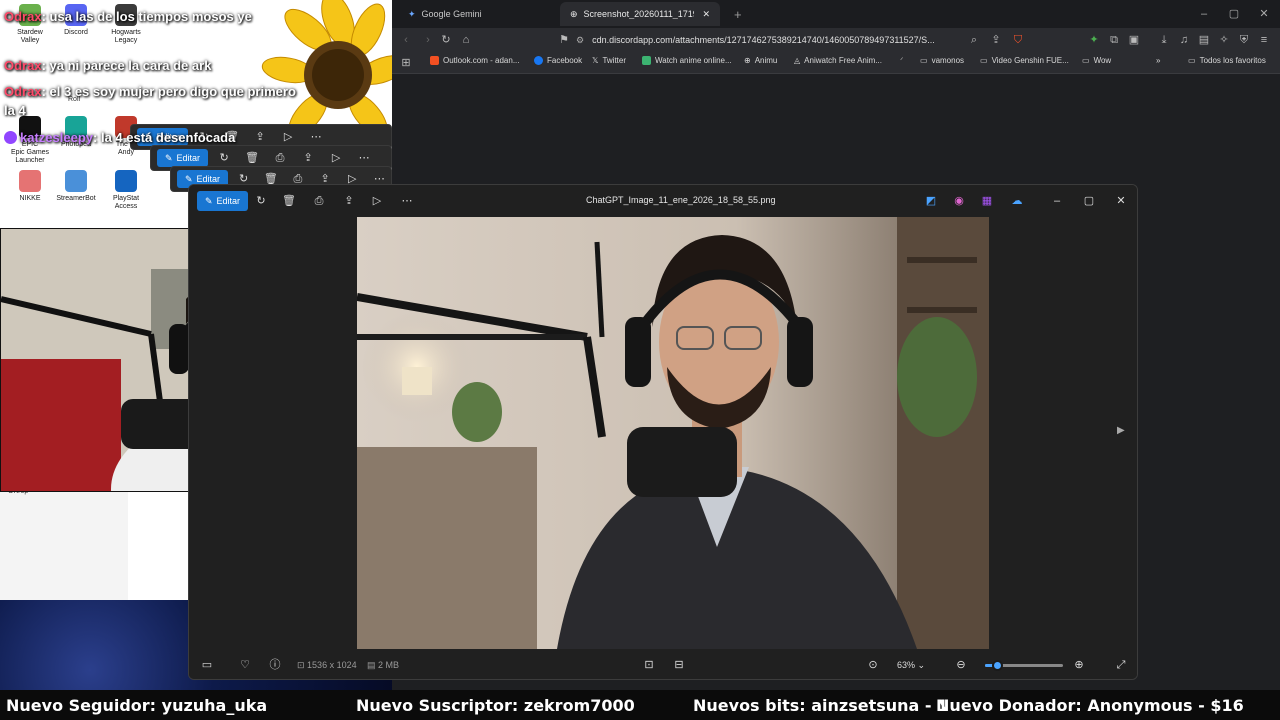 The image size is (1280, 720). What do you see at coordinates (873, 665) in the screenshot?
I see `actual-size-icon: ⊙` at bounding box center [873, 665].